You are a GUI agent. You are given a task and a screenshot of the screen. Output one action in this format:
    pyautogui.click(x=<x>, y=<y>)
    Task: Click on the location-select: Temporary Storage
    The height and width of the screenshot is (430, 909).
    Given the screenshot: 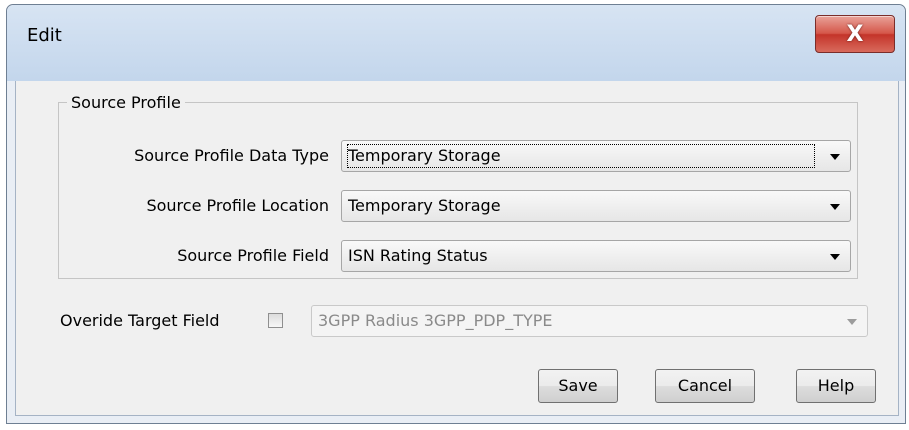 What is the action you would take?
    pyautogui.click(x=596, y=206)
    